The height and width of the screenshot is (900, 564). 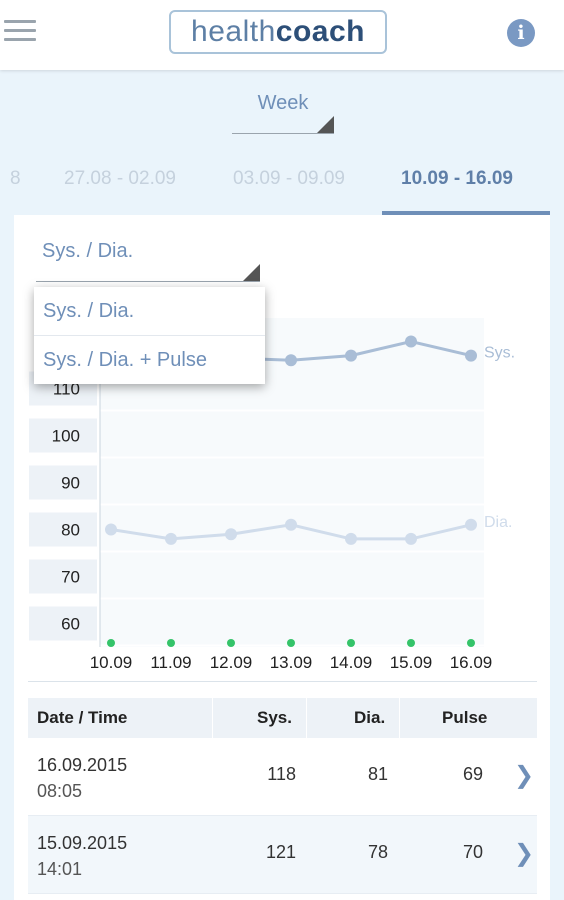 What do you see at coordinates (88, 251) in the screenshot?
I see `metric-select-value: Sys. / Dia.` at bounding box center [88, 251].